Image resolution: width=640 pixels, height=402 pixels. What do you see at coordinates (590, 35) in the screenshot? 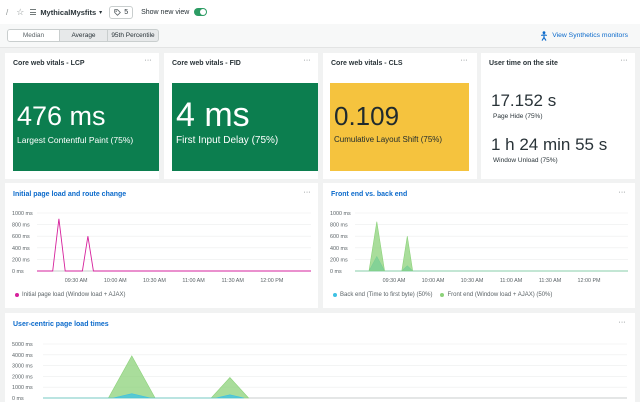
I see `view-synthetics-label: View Synthetics monitors` at bounding box center [590, 35].